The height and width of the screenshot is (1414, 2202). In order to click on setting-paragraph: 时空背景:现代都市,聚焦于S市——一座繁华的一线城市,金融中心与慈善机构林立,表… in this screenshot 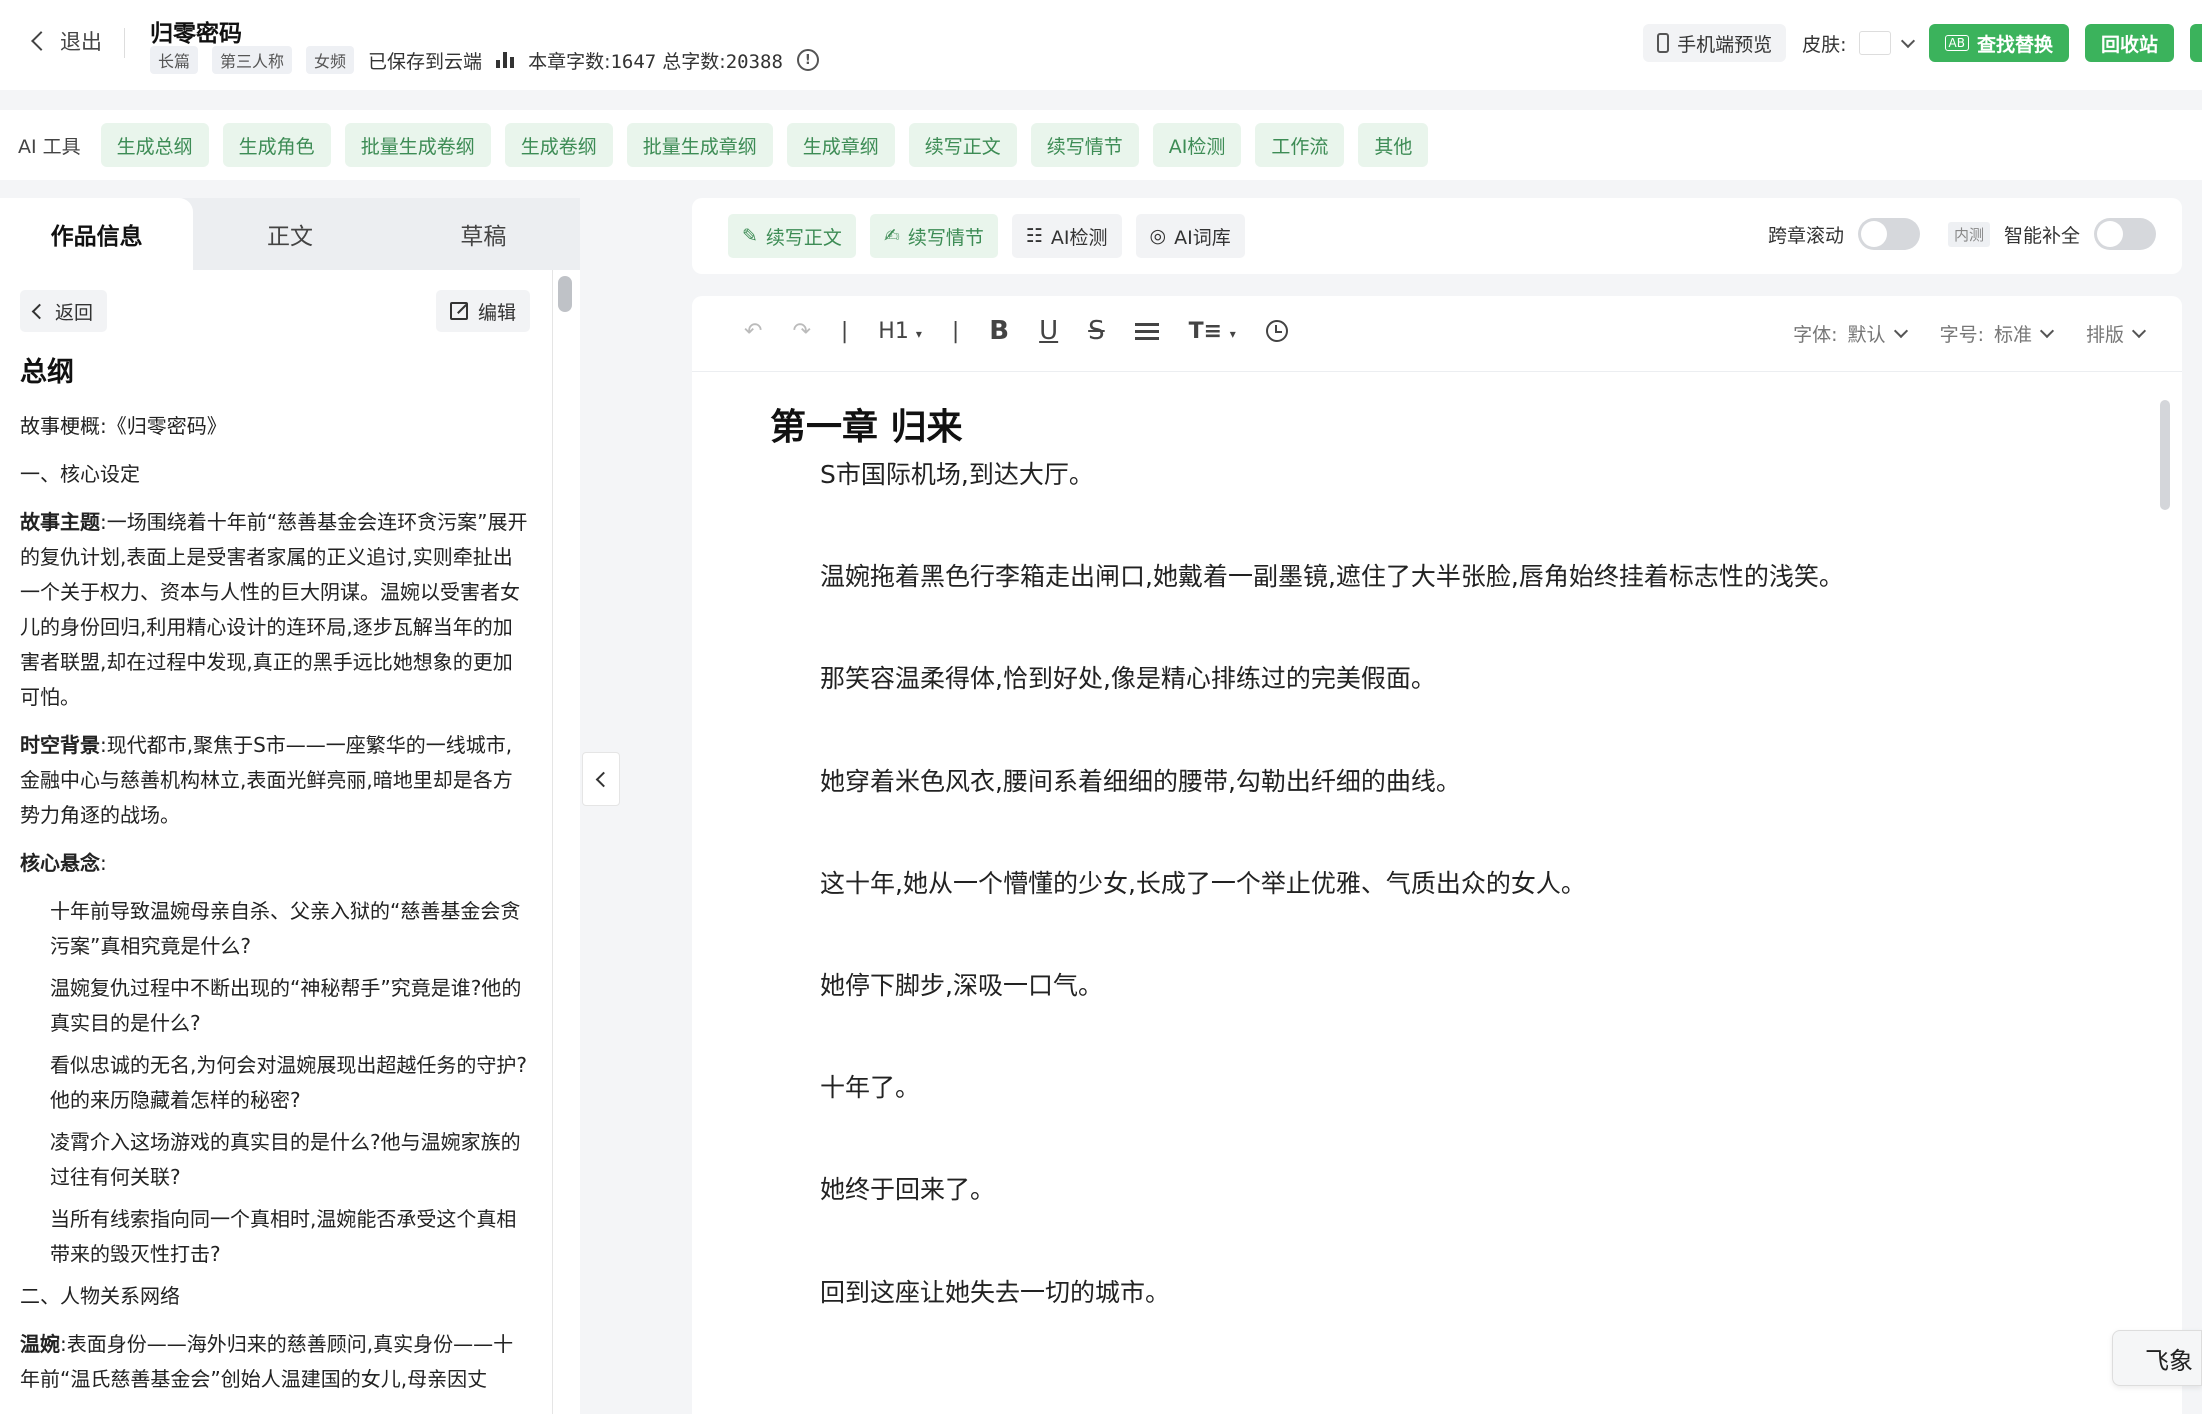, I will do `click(266, 780)`.